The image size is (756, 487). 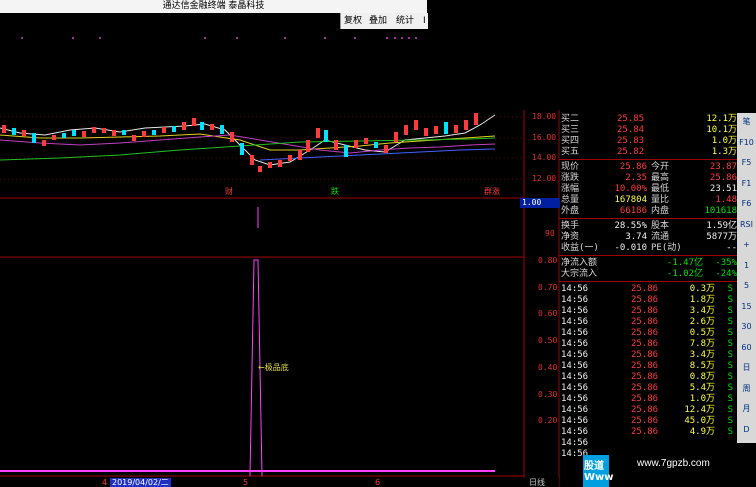 What do you see at coordinates (548, 394) in the screenshot?
I see `ind-tick-030: 0.30` at bounding box center [548, 394].